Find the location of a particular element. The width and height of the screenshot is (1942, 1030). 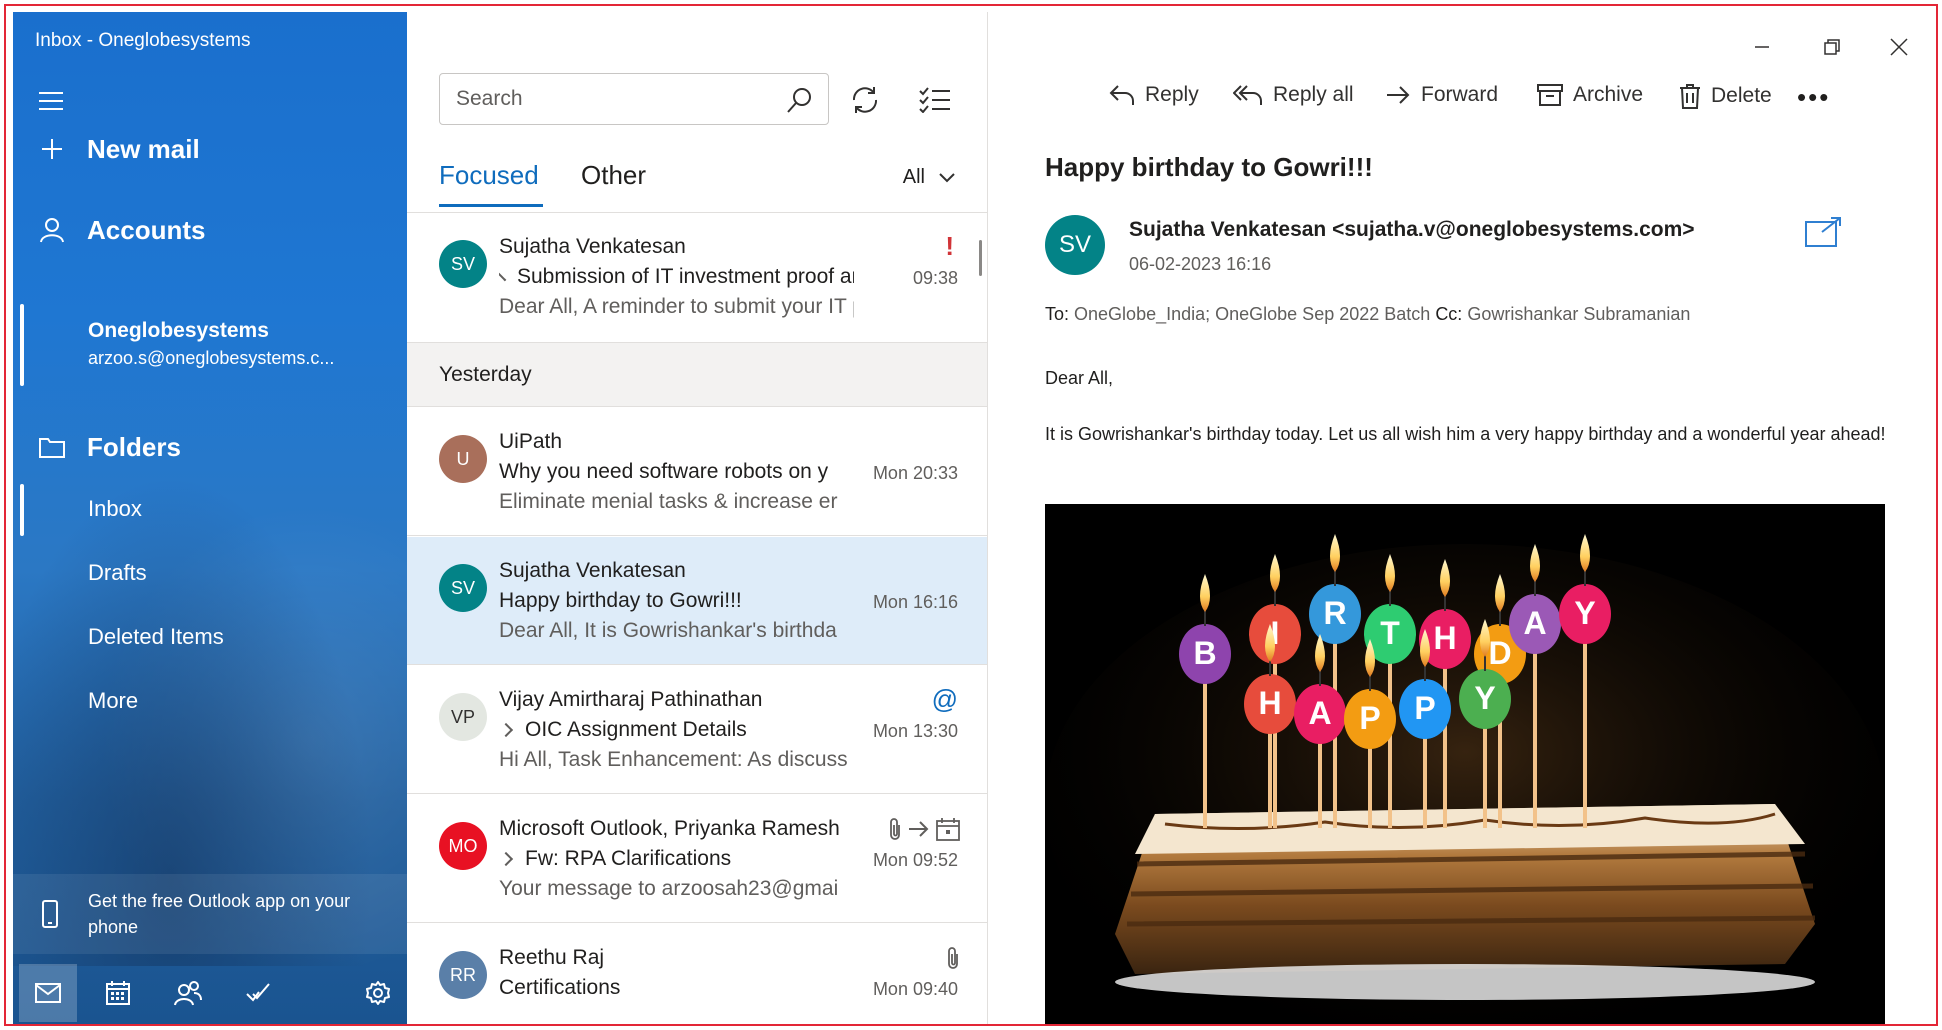

folder-icon is located at coordinates (52, 447).